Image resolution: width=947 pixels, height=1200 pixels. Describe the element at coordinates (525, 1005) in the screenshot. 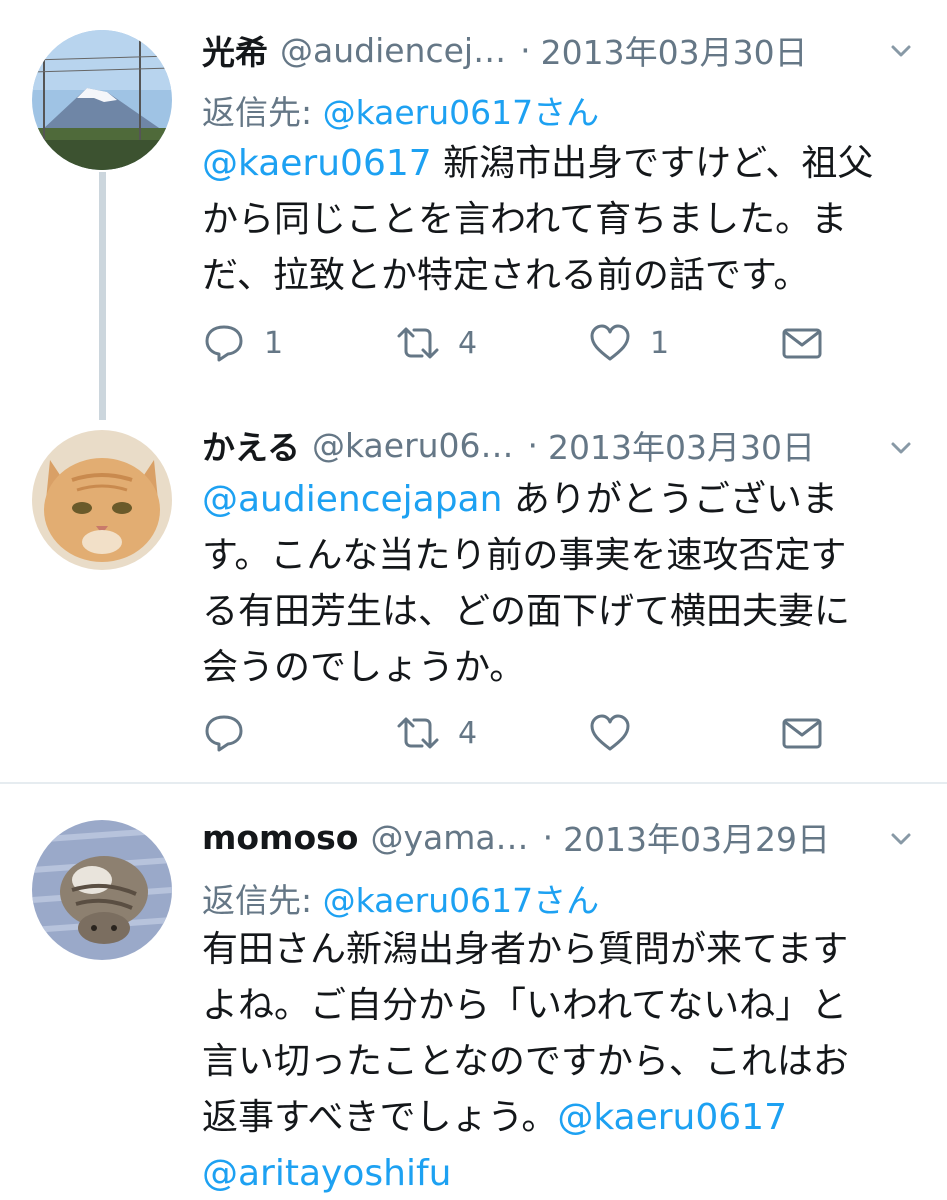

I see `text-line: よね。ご自分から「いわれてないね」と` at that location.